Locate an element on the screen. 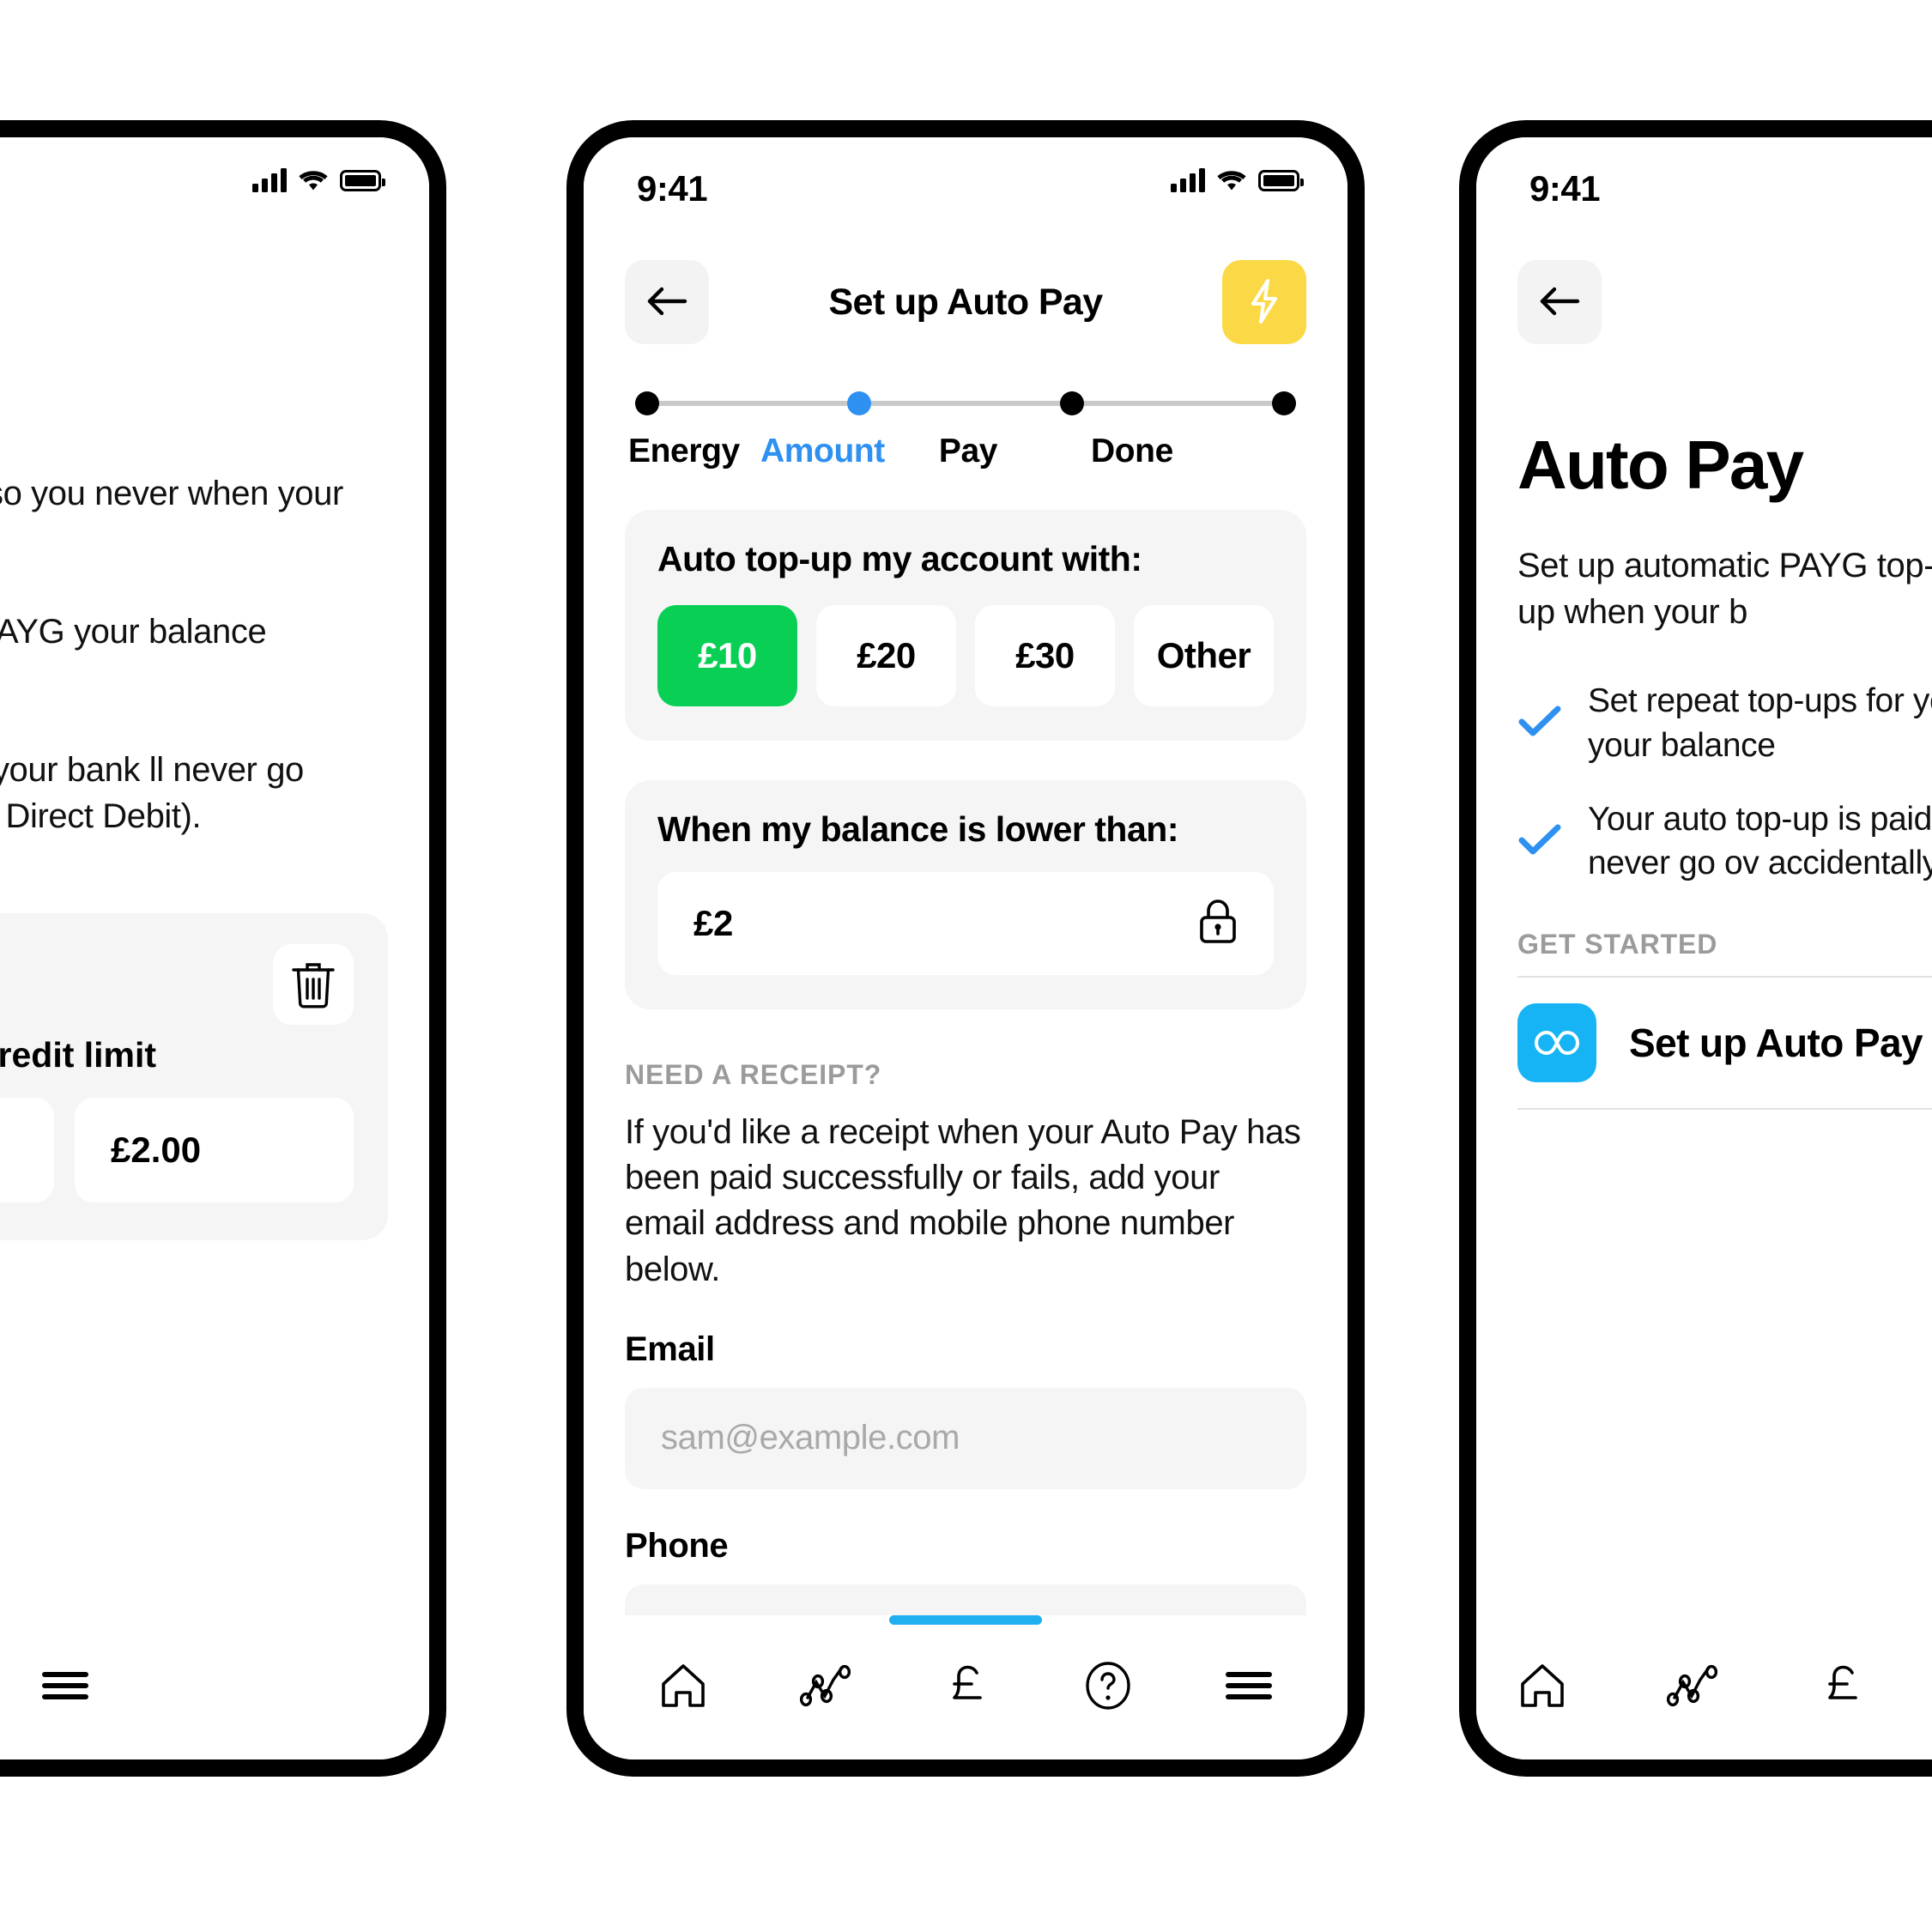 This screenshot has width=1932, height=1932. step-dot-pay is located at coordinates (1072, 403).